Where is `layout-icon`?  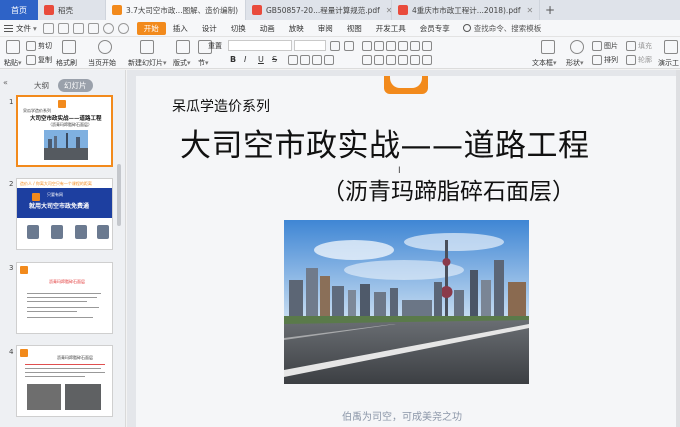 layout-icon is located at coordinates (183, 47).